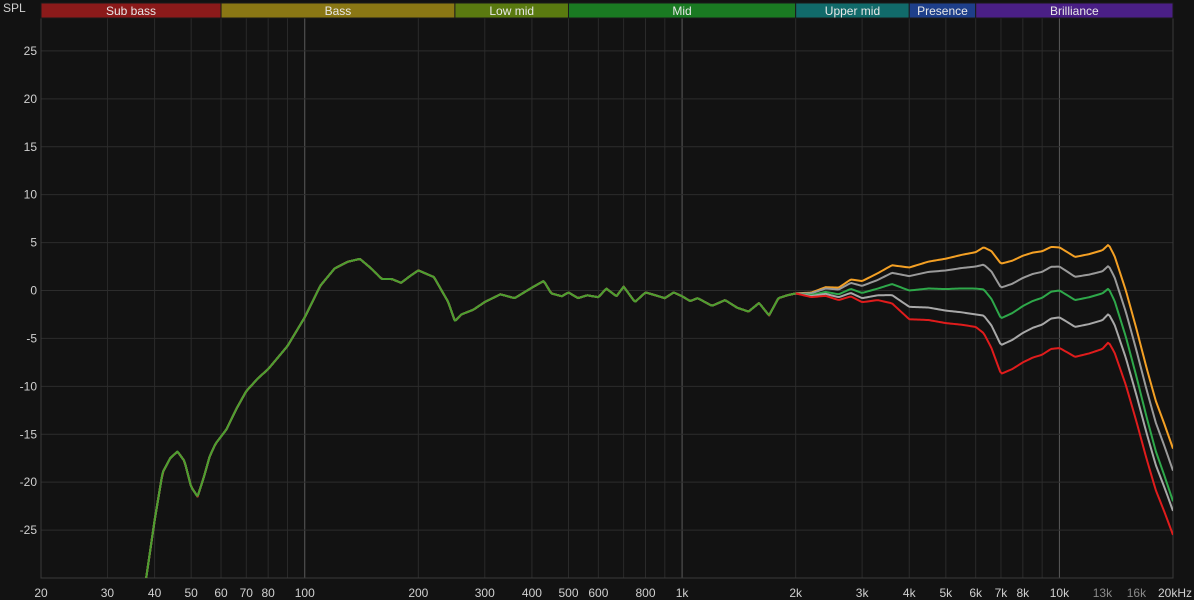 This screenshot has height=600, width=1194. What do you see at coordinates (14, 8) in the screenshot?
I see `y-axis-title: SPL` at bounding box center [14, 8].